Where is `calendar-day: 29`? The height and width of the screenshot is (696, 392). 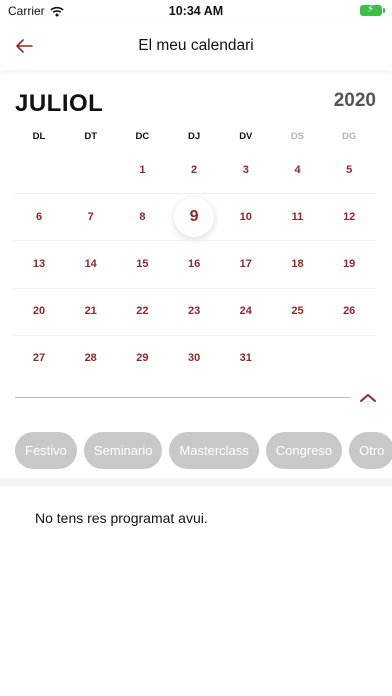
calendar-day: 29 is located at coordinates (142, 358).